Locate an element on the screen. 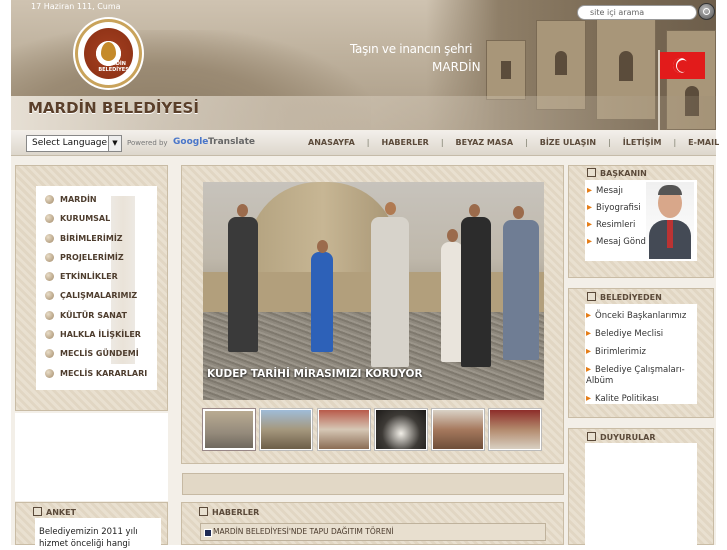  nav-item-beyaz-masa: BEYAZ MASA is located at coordinates (484, 142).